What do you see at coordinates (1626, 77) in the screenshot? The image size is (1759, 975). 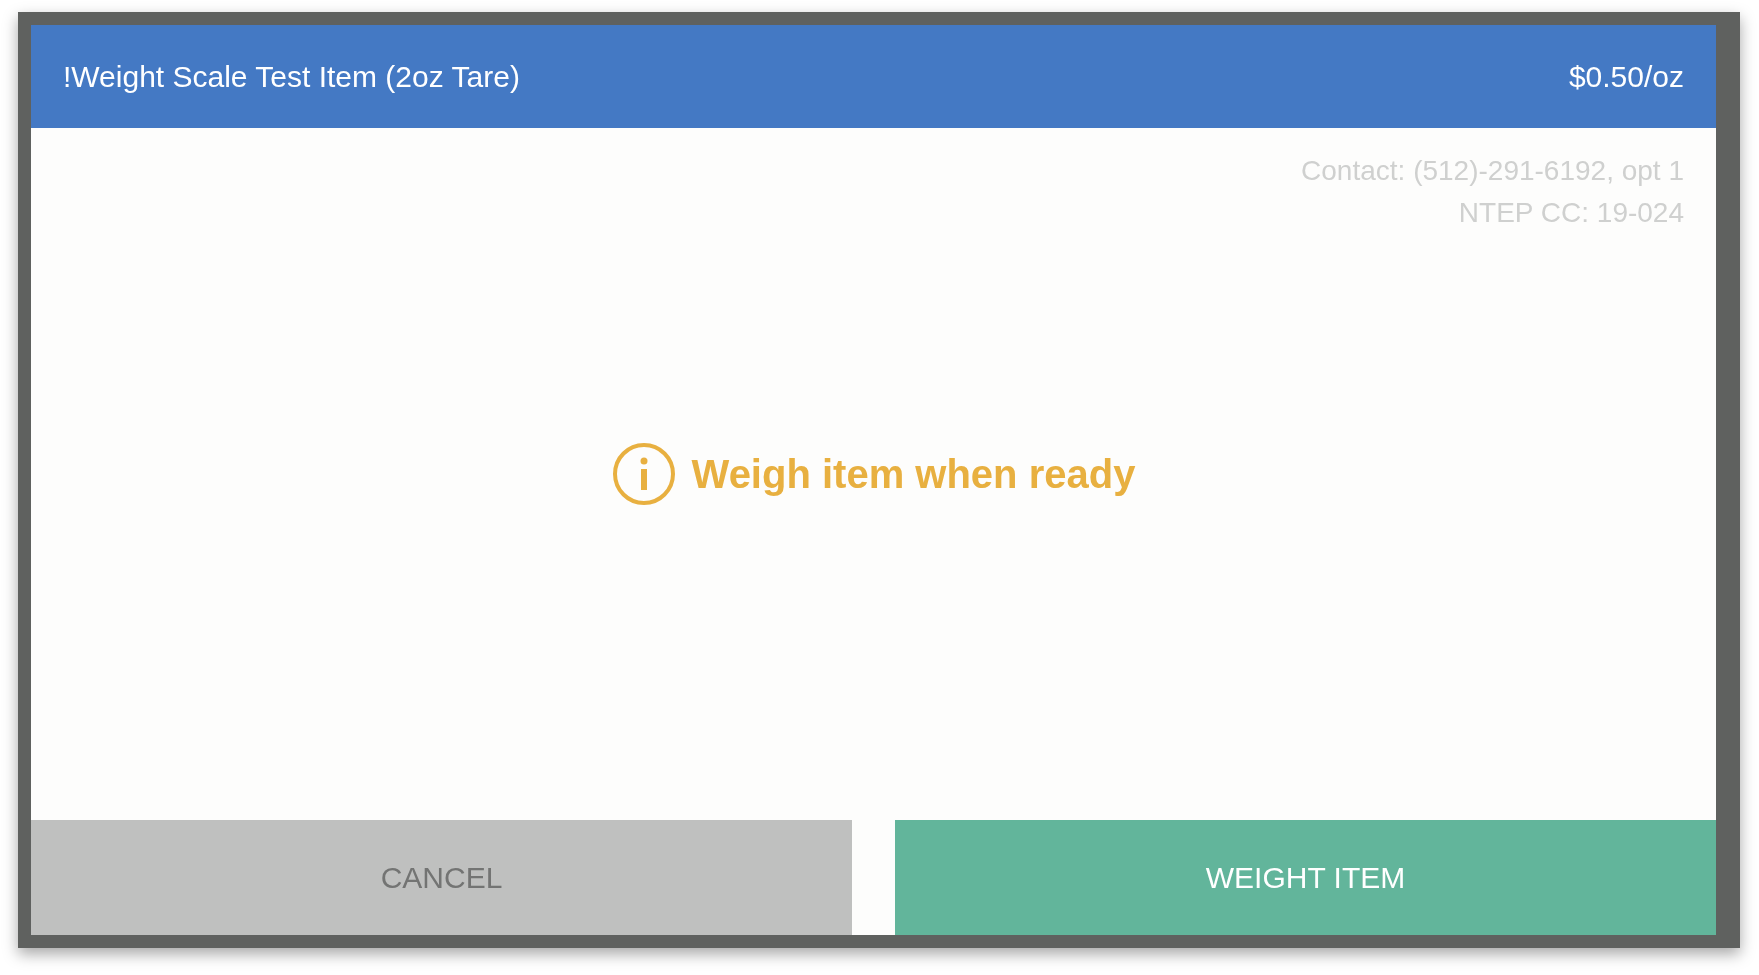 I see `item-price: $0.50/oz` at bounding box center [1626, 77].